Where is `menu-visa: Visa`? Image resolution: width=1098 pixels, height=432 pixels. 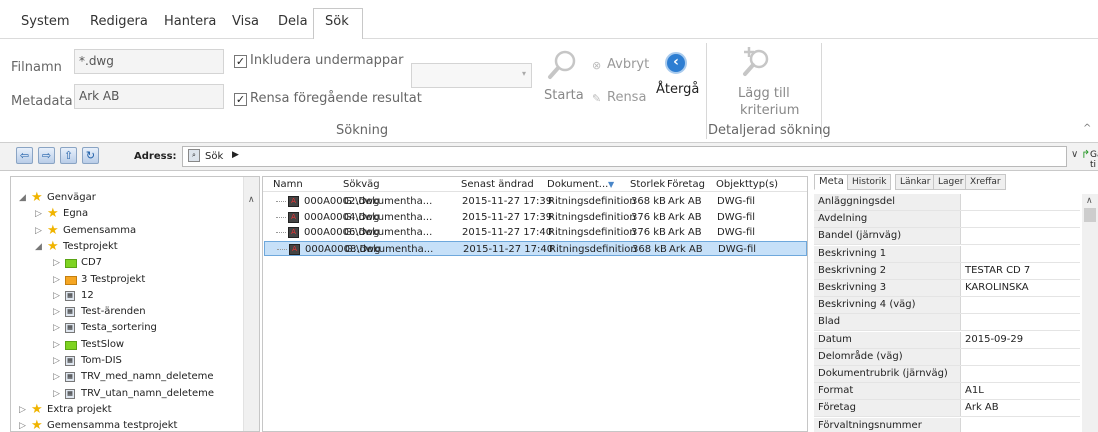
menu-visa: Visa is located at coordinates (245, 21).